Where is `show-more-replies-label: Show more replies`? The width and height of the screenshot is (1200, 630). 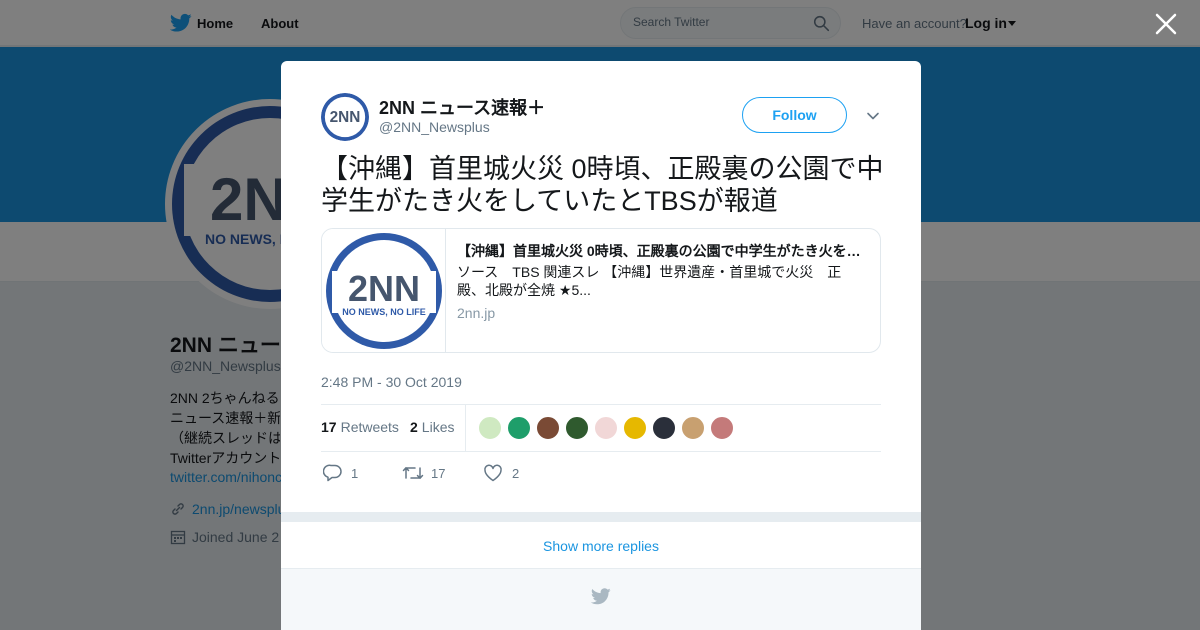
show-more-replies-label: Show more replies is located at coordinates (601, 546).